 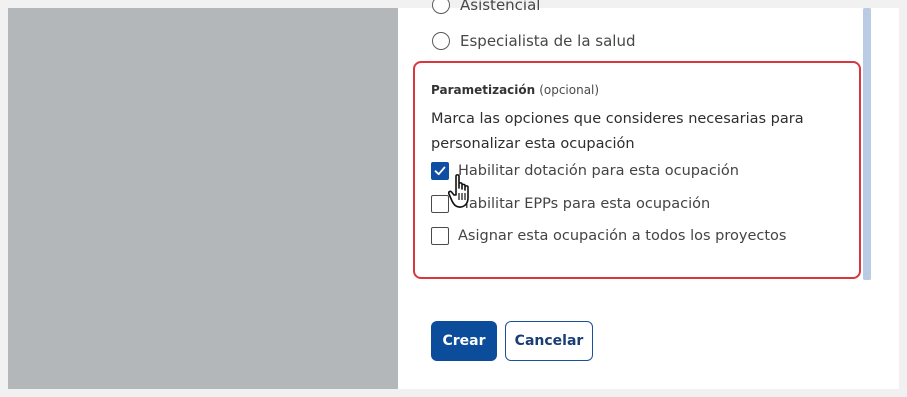 I want to click on create-button: Crear, so click(x=464, y=341).